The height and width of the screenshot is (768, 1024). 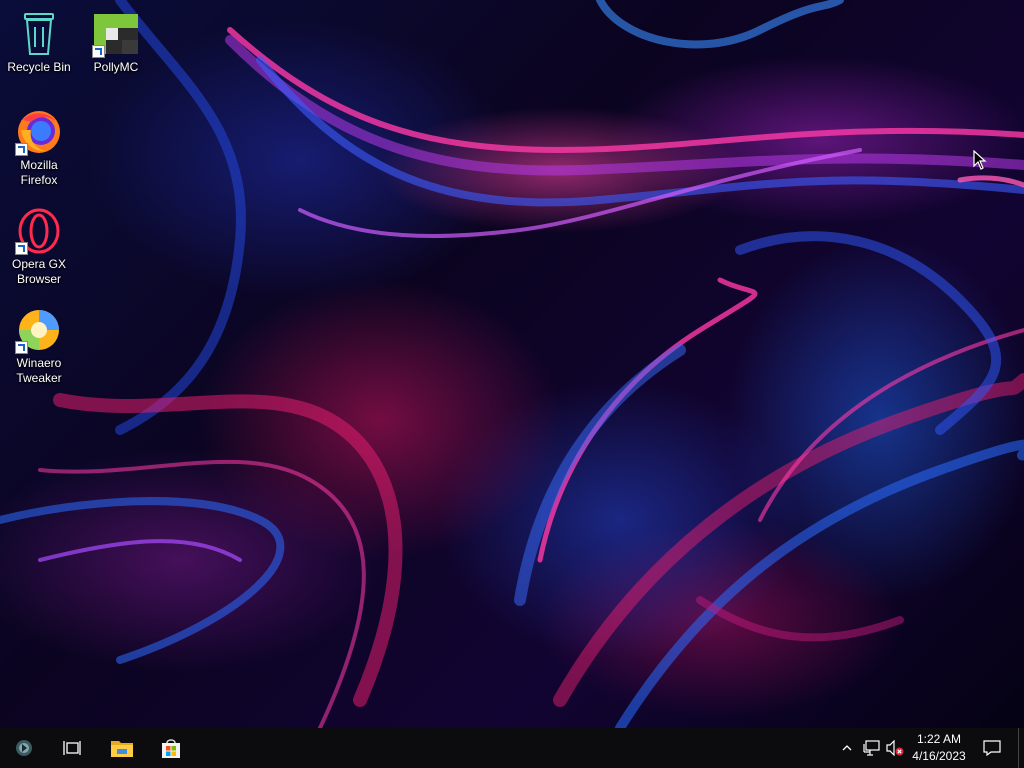 I want to click on taskbar: 1:22 AM 4/16/2023, so click(x=512, y=748).